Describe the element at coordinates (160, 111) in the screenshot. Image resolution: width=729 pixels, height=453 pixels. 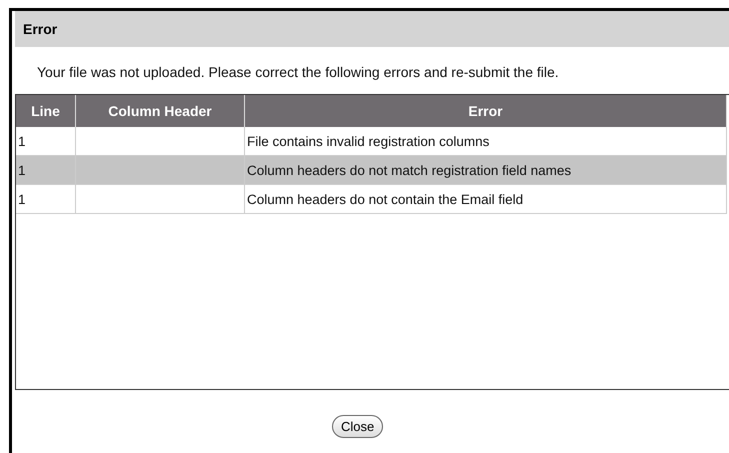
I see `column-header: Column Header` at that location.